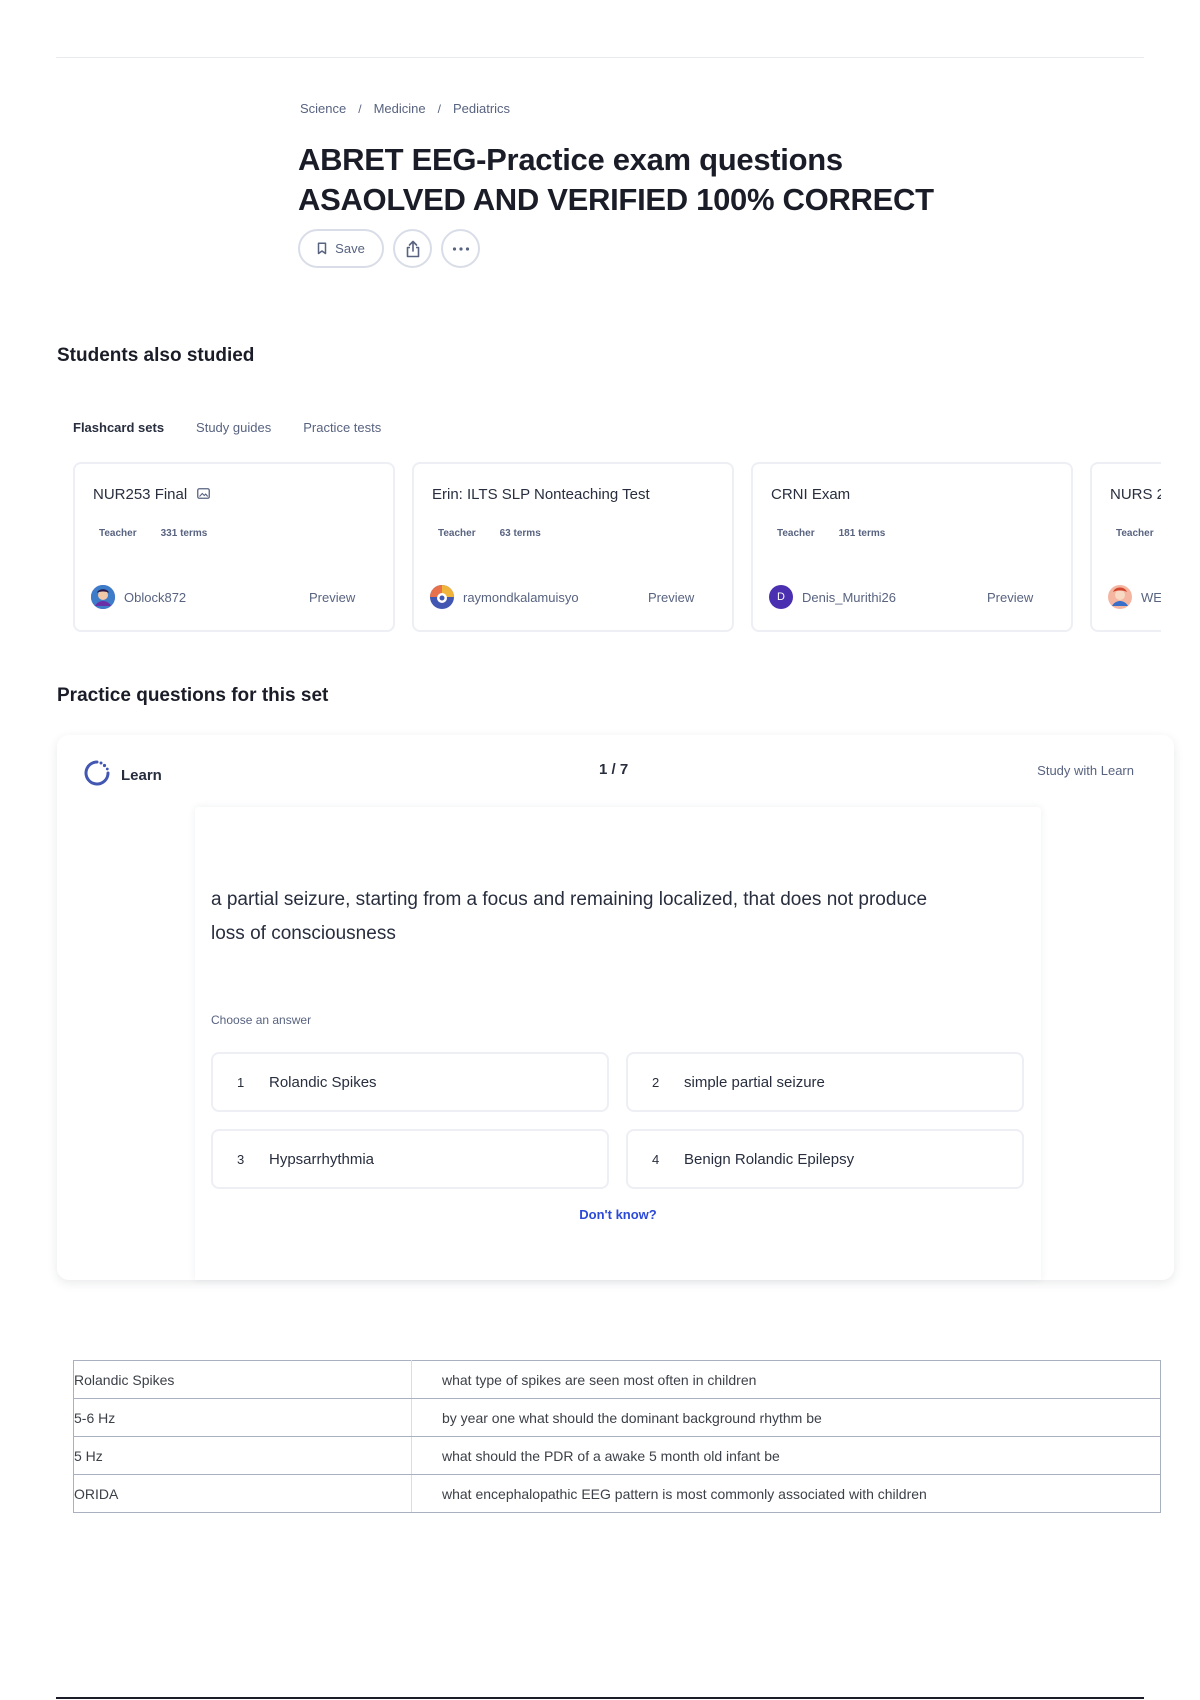 This screenshot has height=1700, width=1200. Describe the element at coordinates (1085, 770) in the screenshot. I see `study-with-learn-link: Study with Learn` at that location.